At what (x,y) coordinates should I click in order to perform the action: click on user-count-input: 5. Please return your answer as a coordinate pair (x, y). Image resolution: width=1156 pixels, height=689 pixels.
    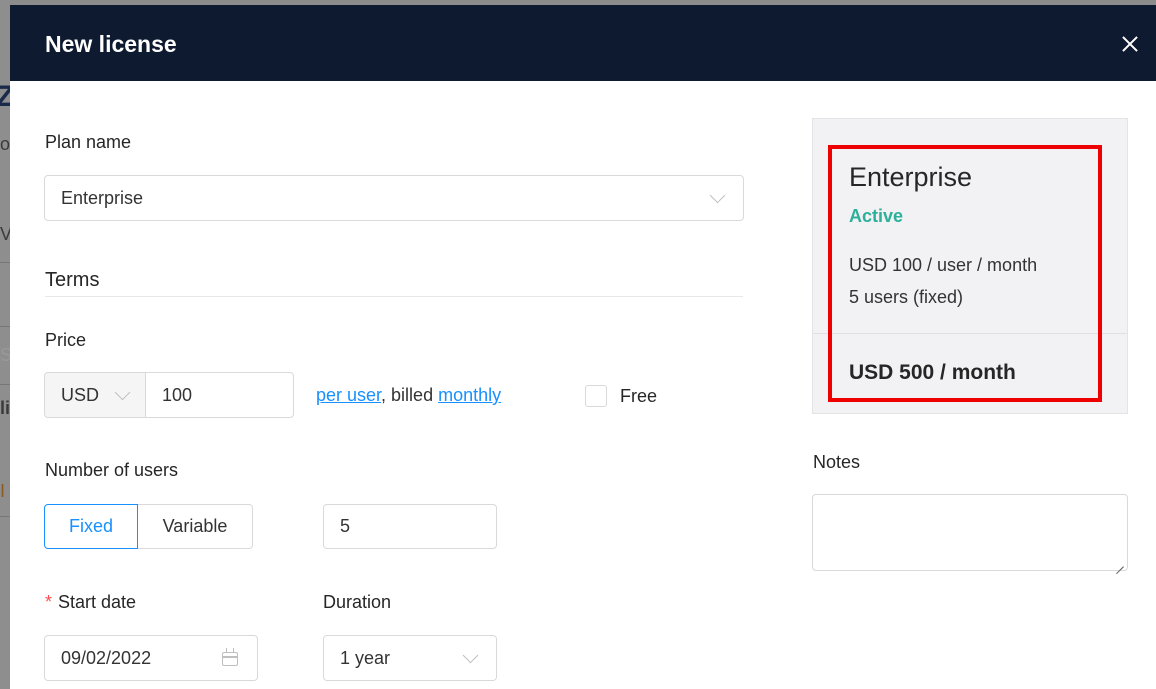
    Looking at the image, I should click on (410, 526).